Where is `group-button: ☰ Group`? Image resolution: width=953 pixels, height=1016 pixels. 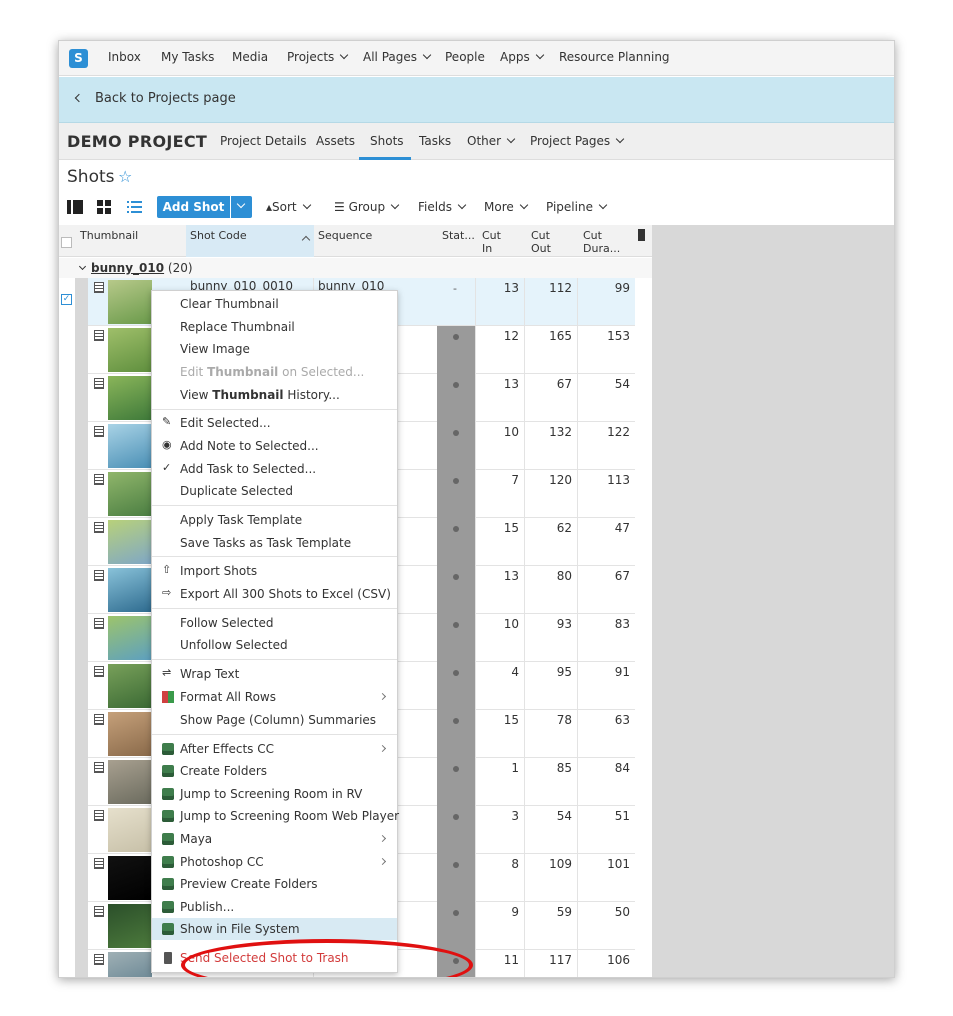 group-button: ☰ Group is located at coordinates (367, 207).